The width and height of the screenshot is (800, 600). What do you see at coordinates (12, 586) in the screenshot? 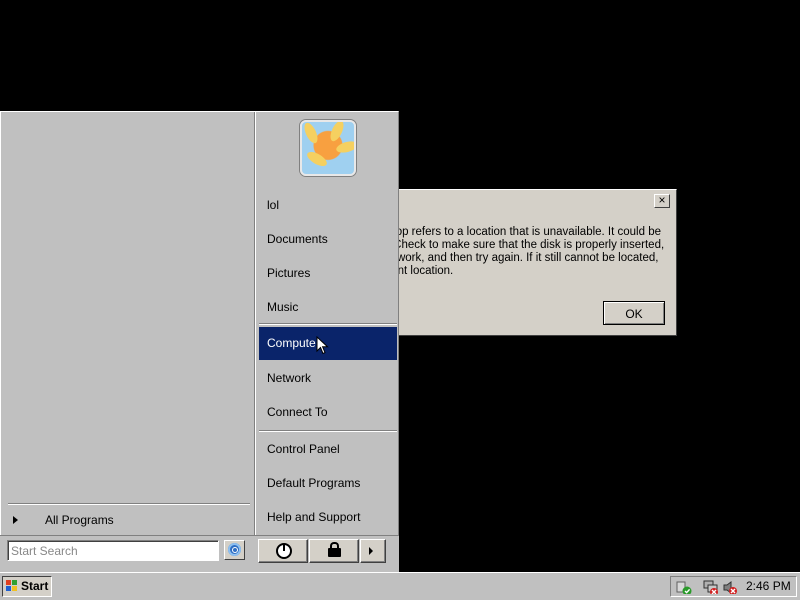
I see `windows-logo-icon` at bounding box center [12, 586].